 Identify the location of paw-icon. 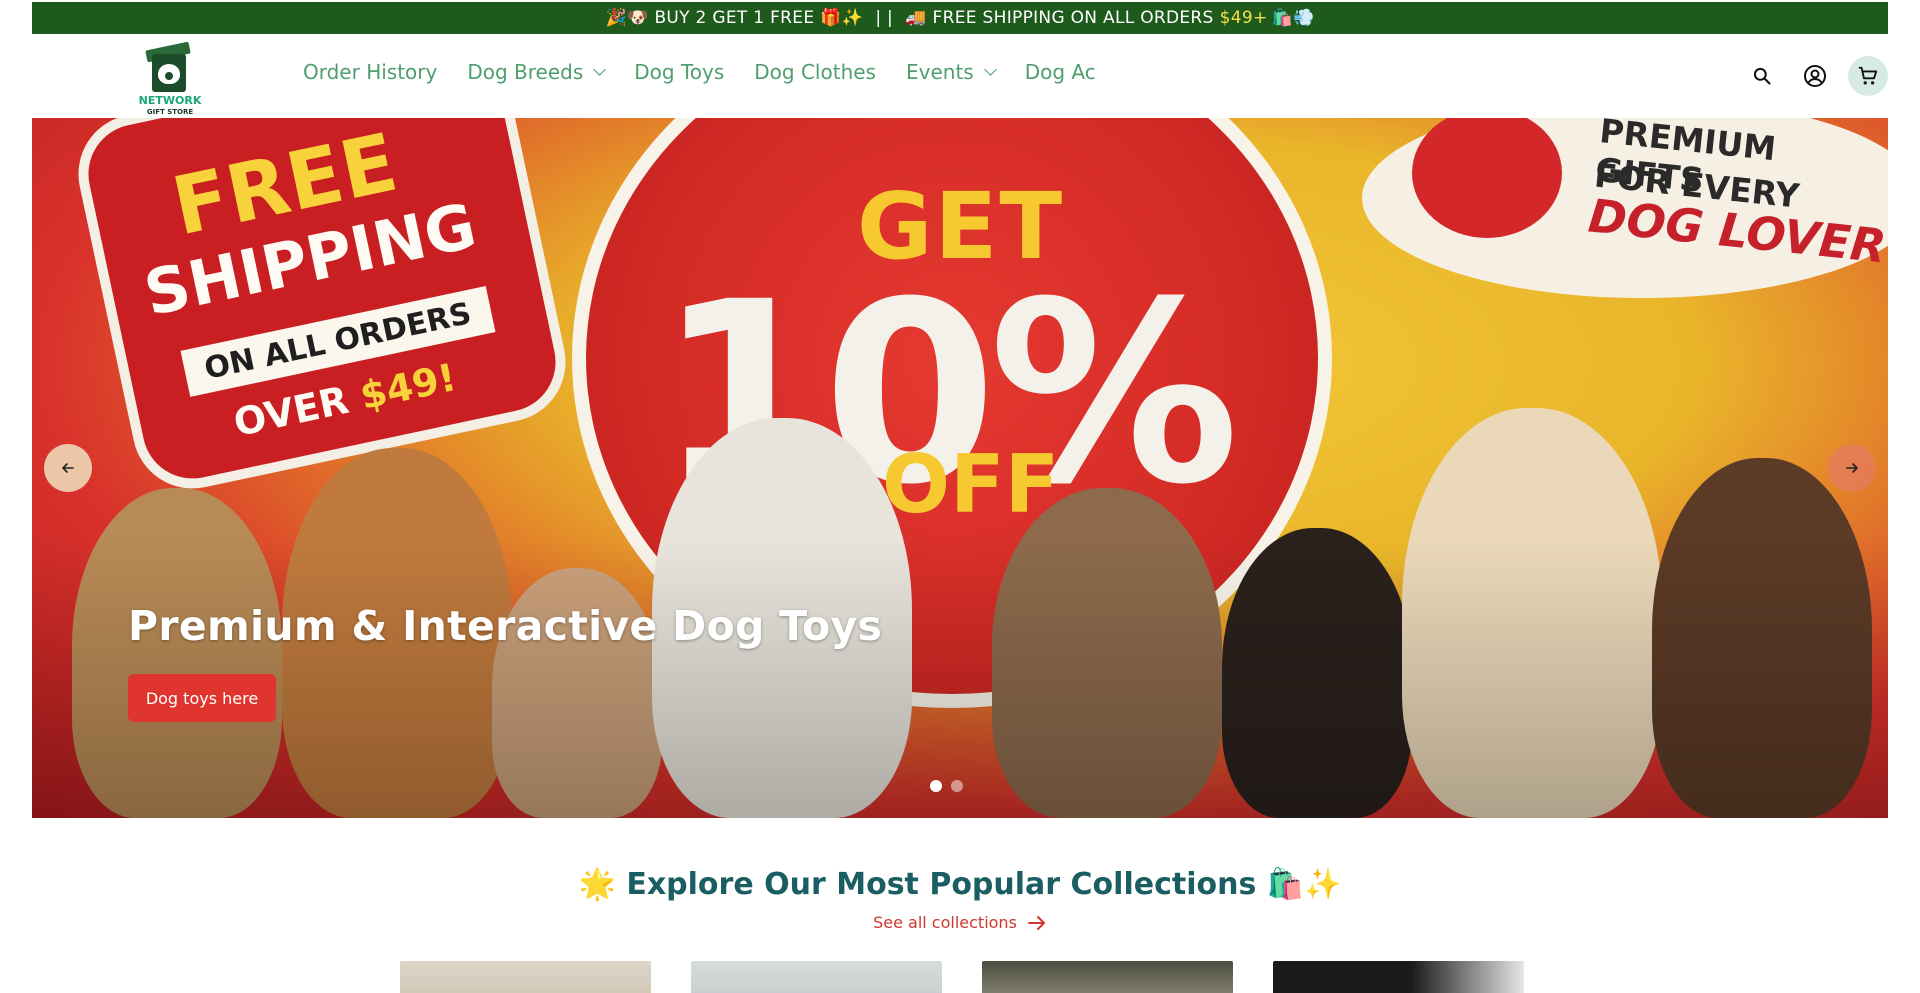
(169, 74).